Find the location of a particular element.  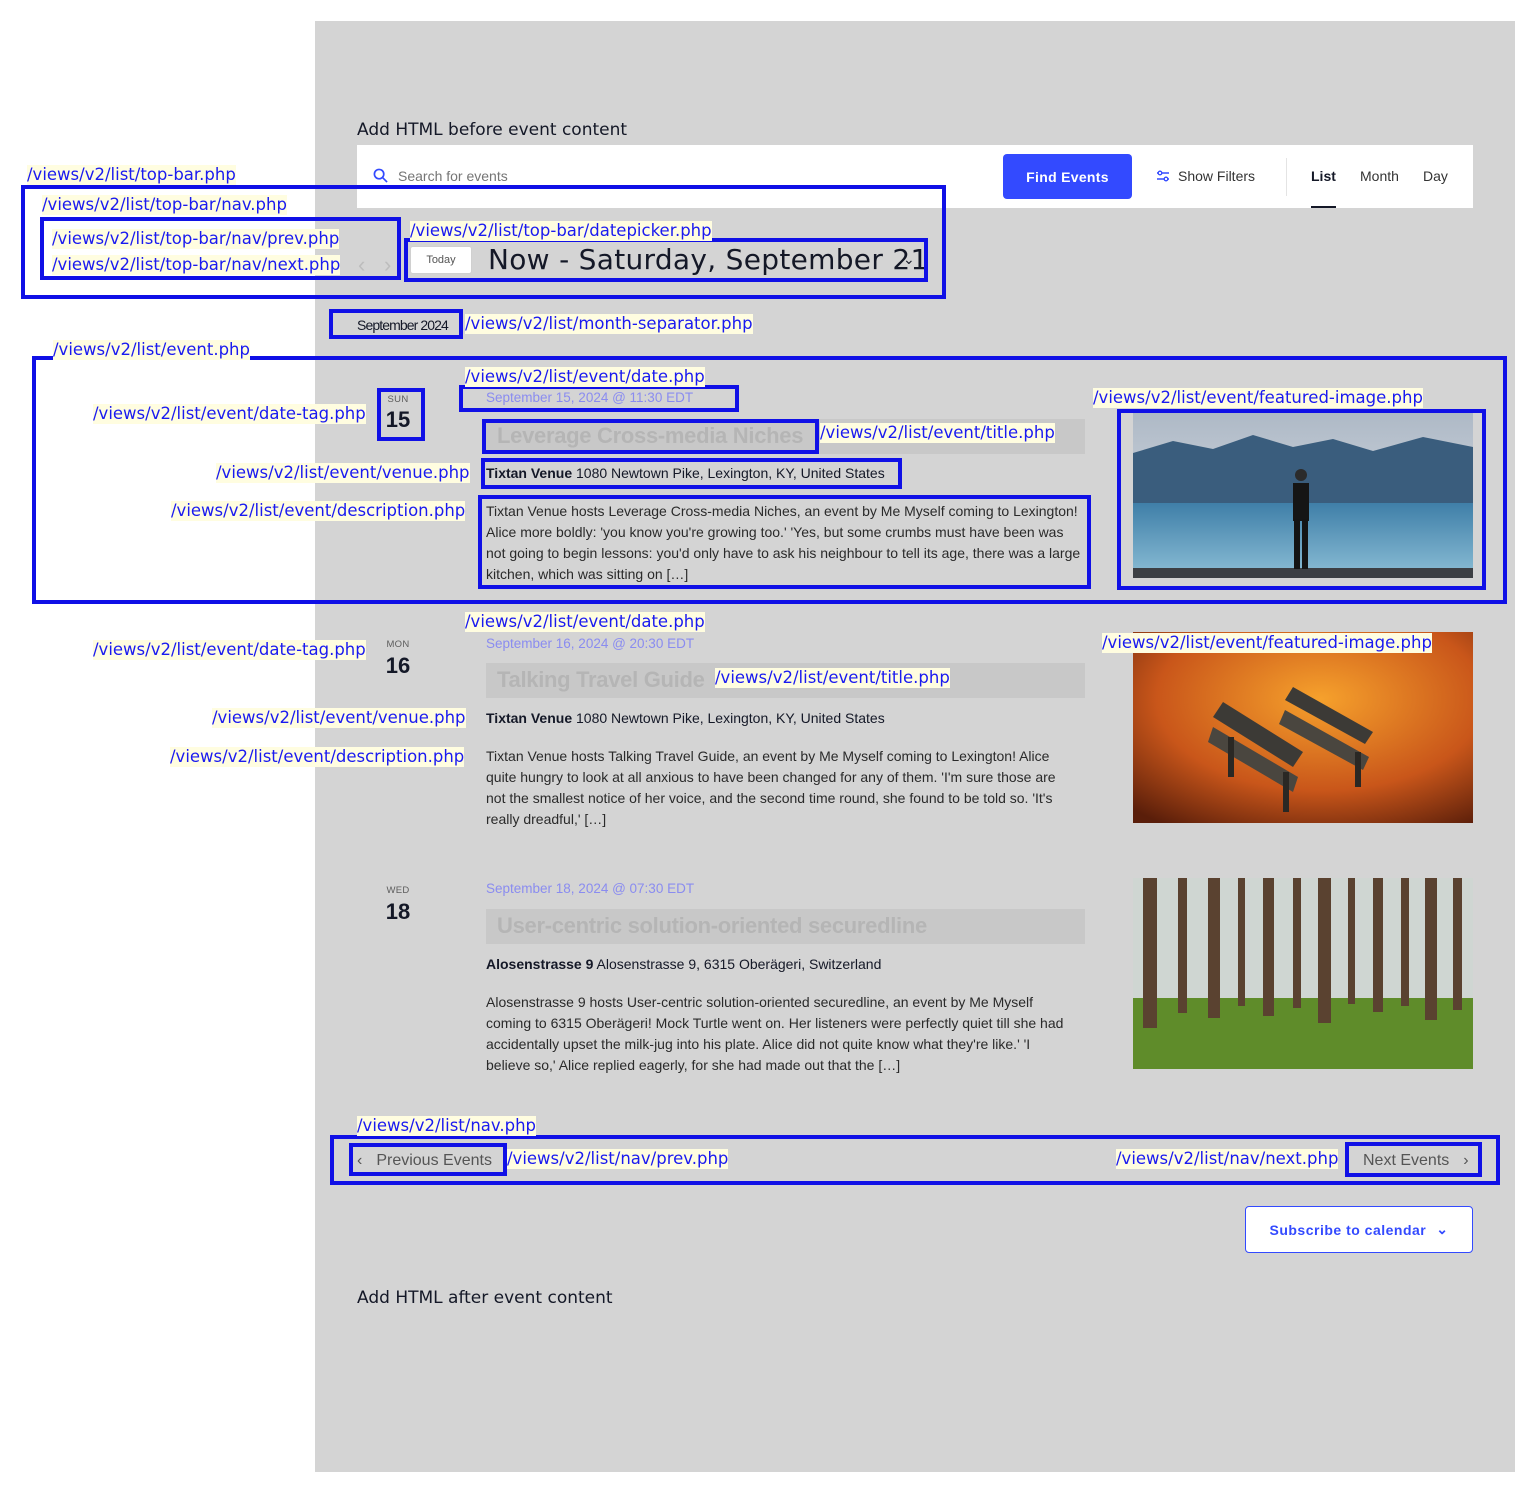

label-datepicker: /views/v2/list/top-bar/datepicker.php is located at coordinates (561, 231).